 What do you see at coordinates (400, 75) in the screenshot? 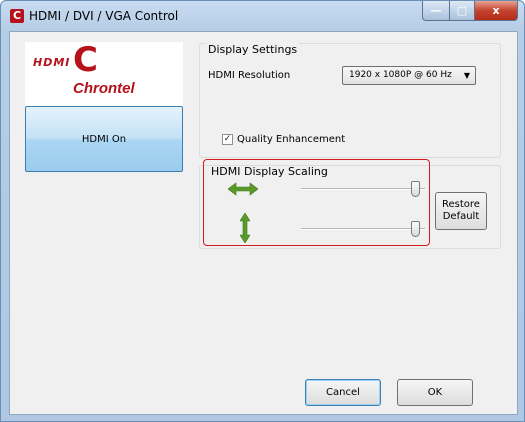
I see `hdmi-resolution-value: 1920 x 1080P @ 60 Hz` at bounding box center [400, 75].